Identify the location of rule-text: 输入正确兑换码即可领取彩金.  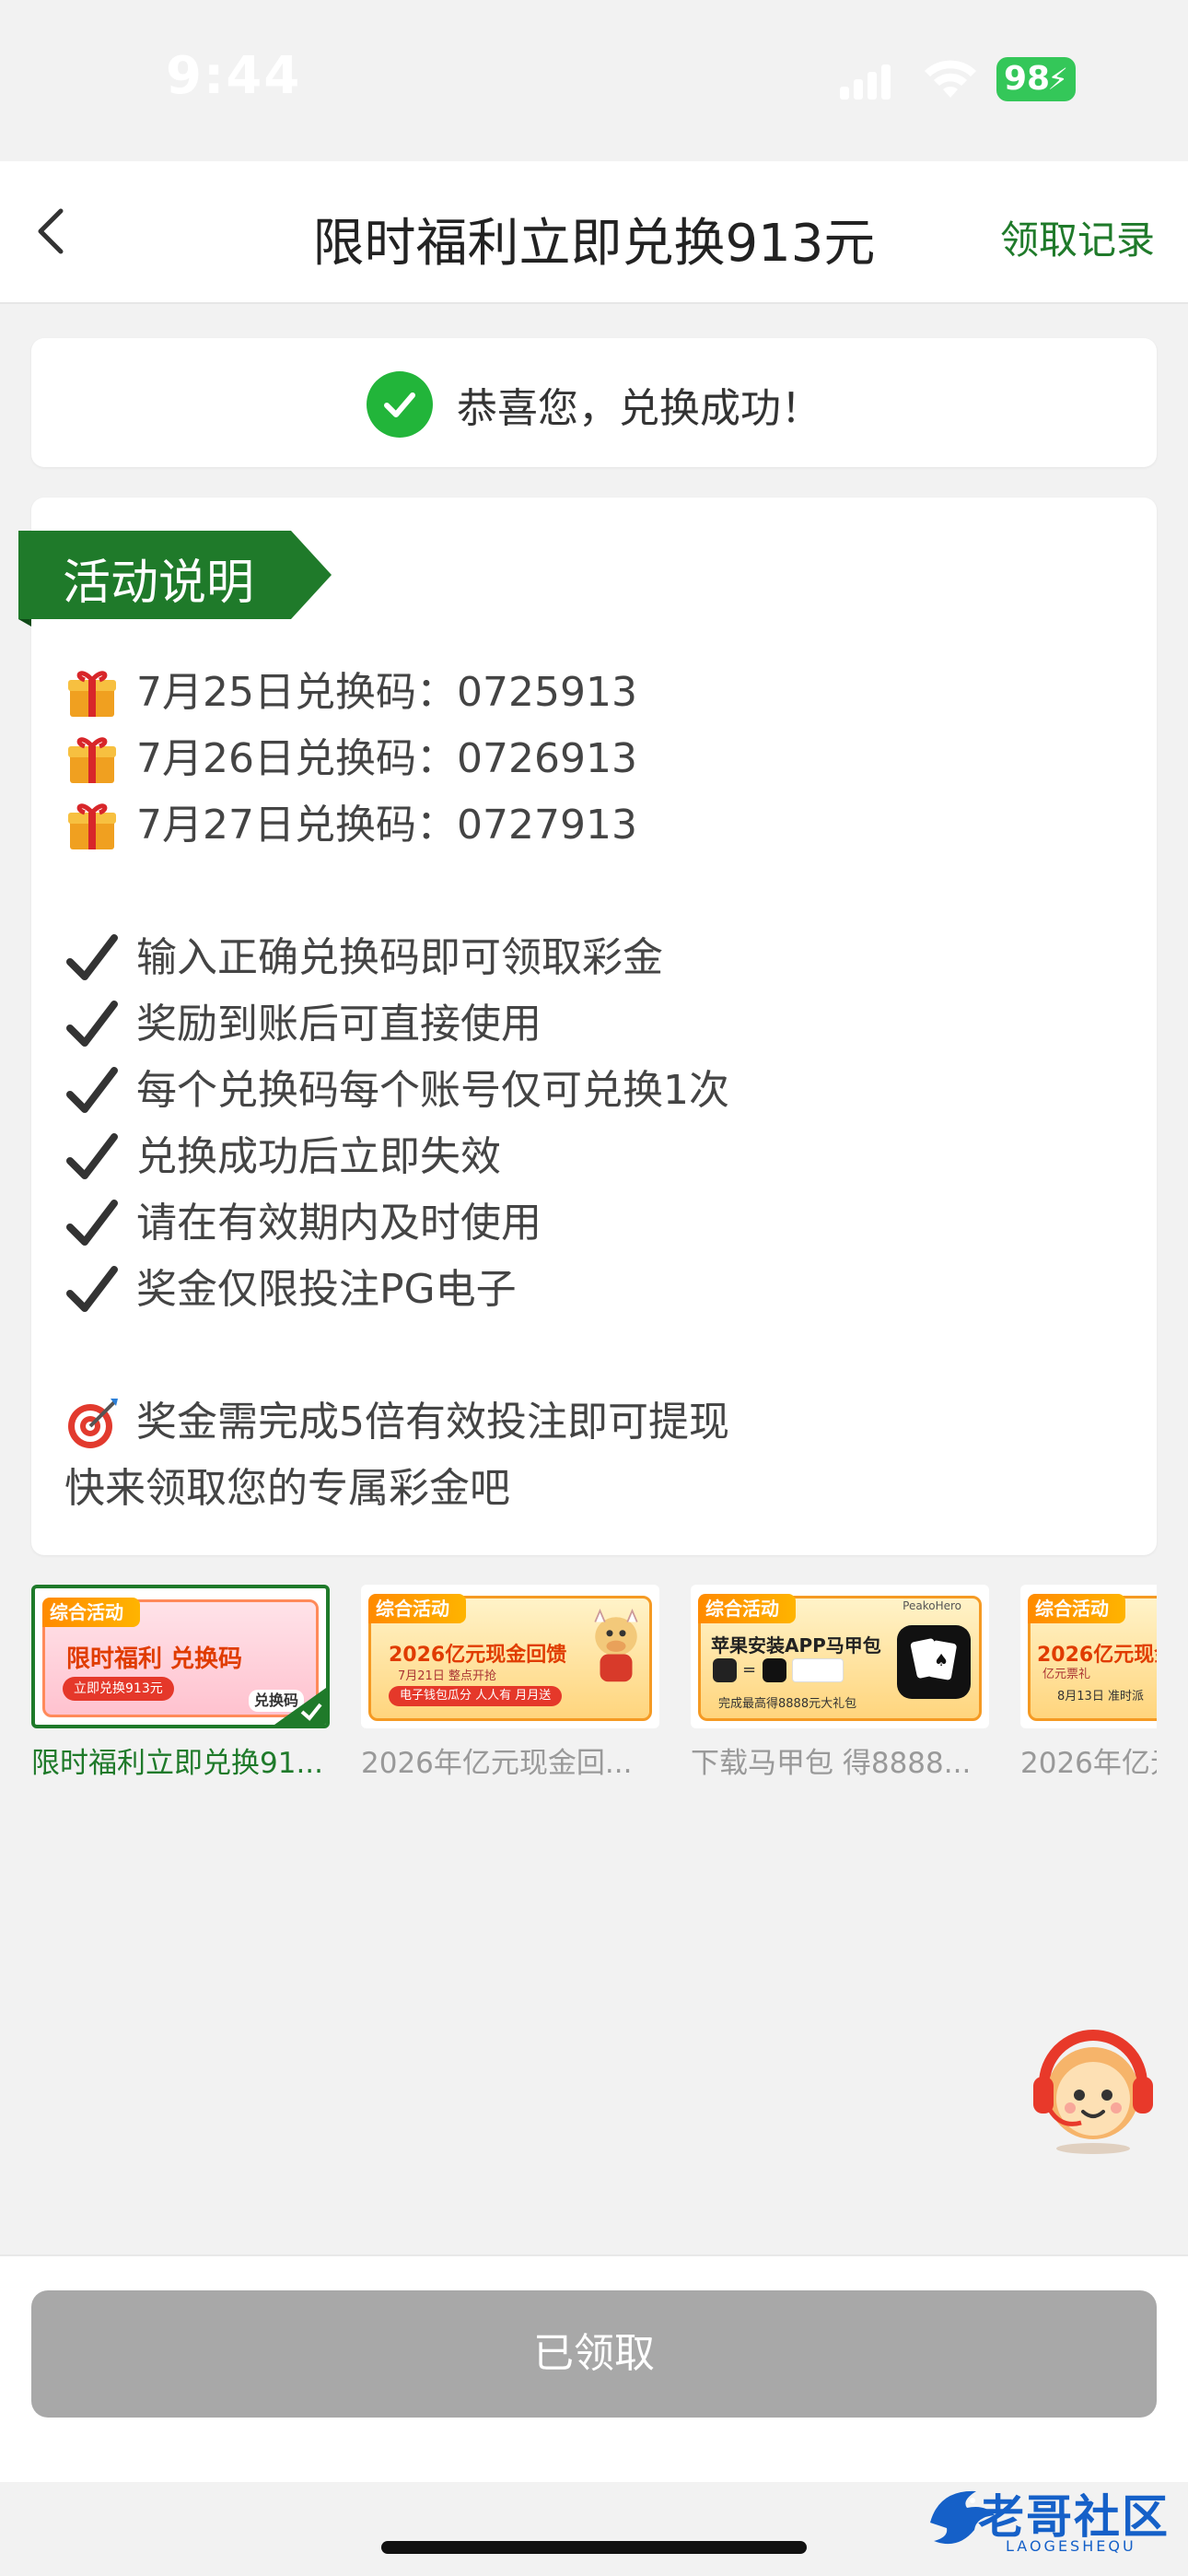
(399, 957).